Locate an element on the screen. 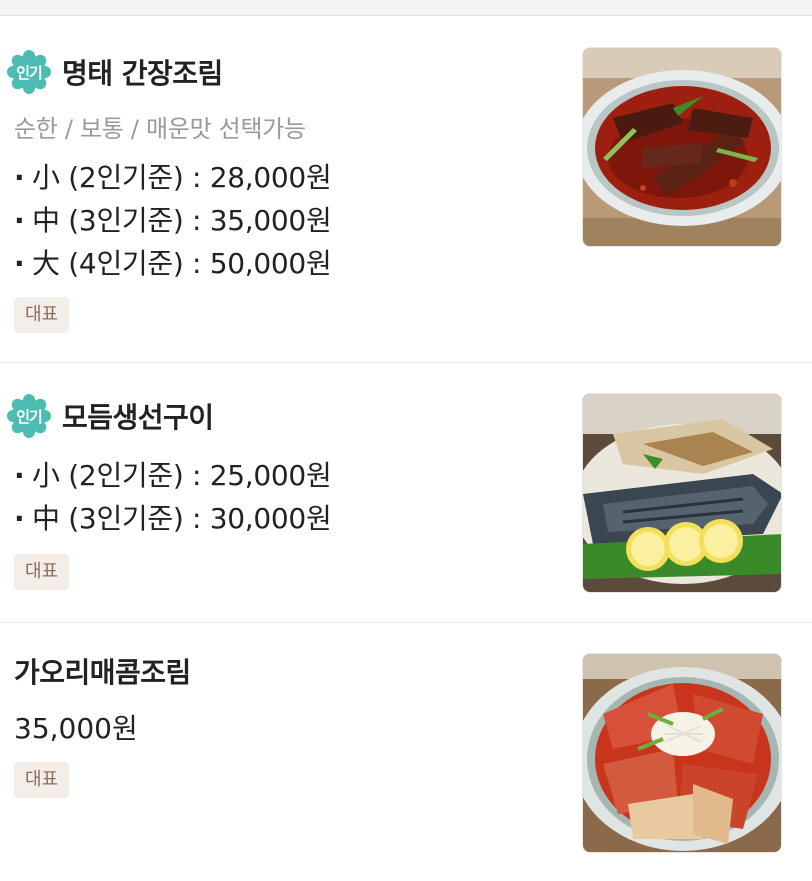 The image size is (812, 881). menu-title-row: 인기 명태 간장조림 is located at coordinates (114, 72).